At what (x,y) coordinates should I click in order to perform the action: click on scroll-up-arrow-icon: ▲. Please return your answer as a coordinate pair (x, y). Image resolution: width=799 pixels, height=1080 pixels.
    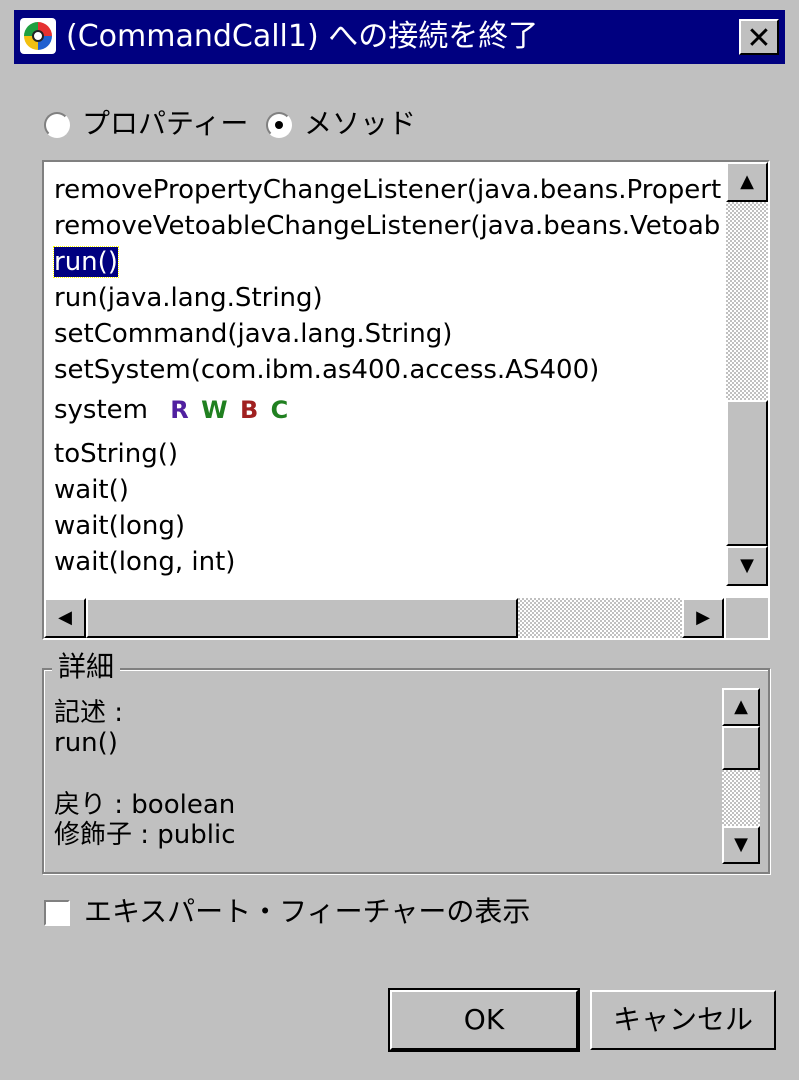
    Looking at the image, I should click on (747, 182).